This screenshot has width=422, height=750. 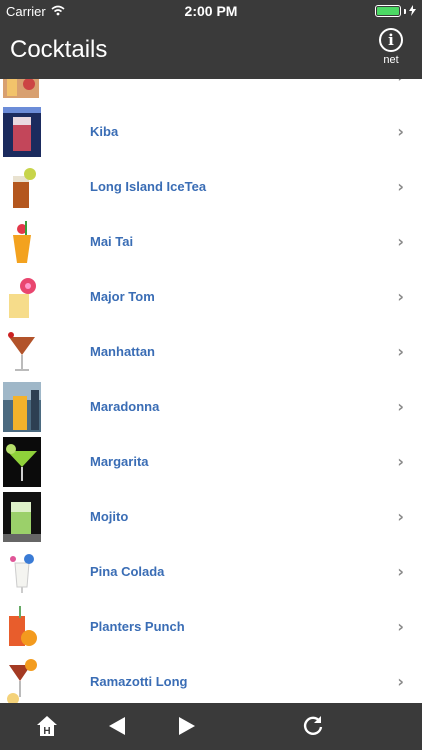 I want to click on list-item-label: Ramazotti Long, so click(x=139, y=681).